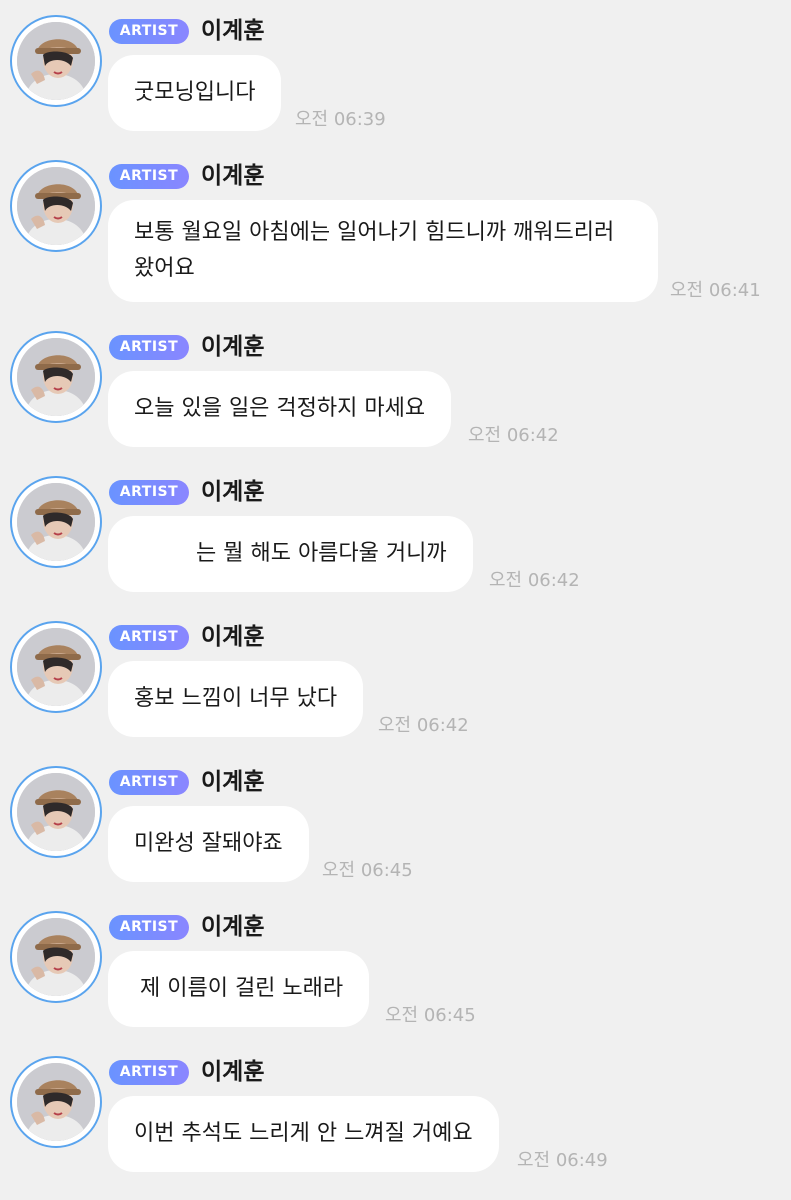 This screenshot has height=1200, width=791. What do you see at coordinates (395, 72) in the screenshot?
I see `chat-message: ARTIST 이계훈 굿모닝입니다 오전 06:39` at bounding box center [395, 72].